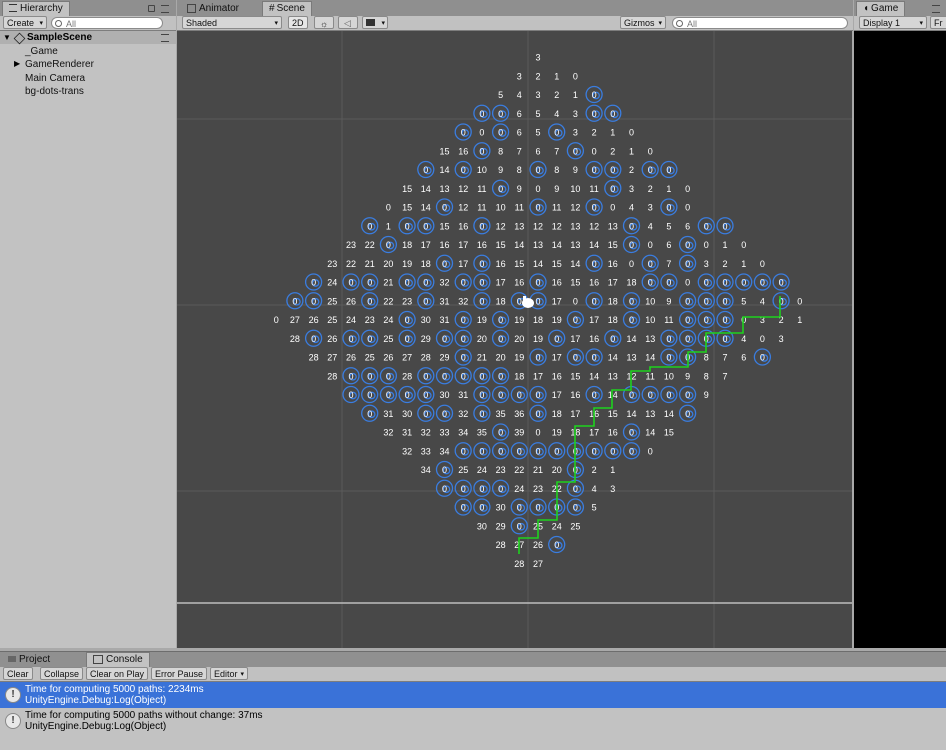 The height and width of the screenshot is (750, 946). I want to click on cell-value: 4, so click(631, 208).